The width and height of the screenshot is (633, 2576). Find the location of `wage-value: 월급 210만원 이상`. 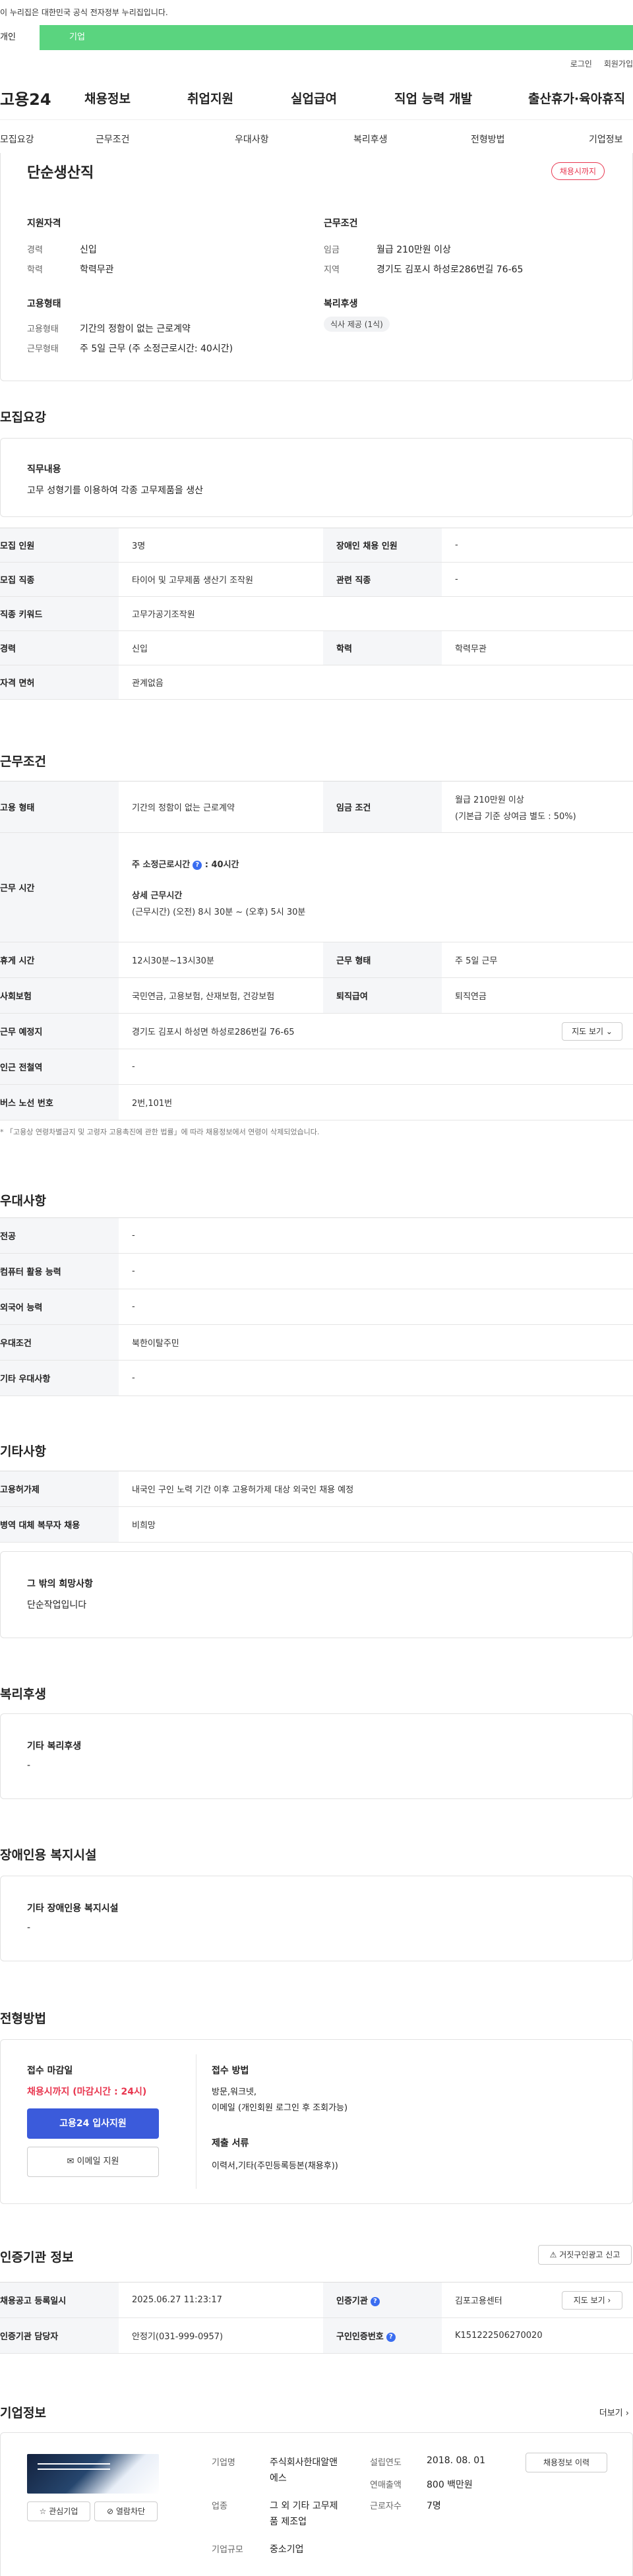

wage-value: 월급 210만원 이상 is located at coordinates (414, 250).